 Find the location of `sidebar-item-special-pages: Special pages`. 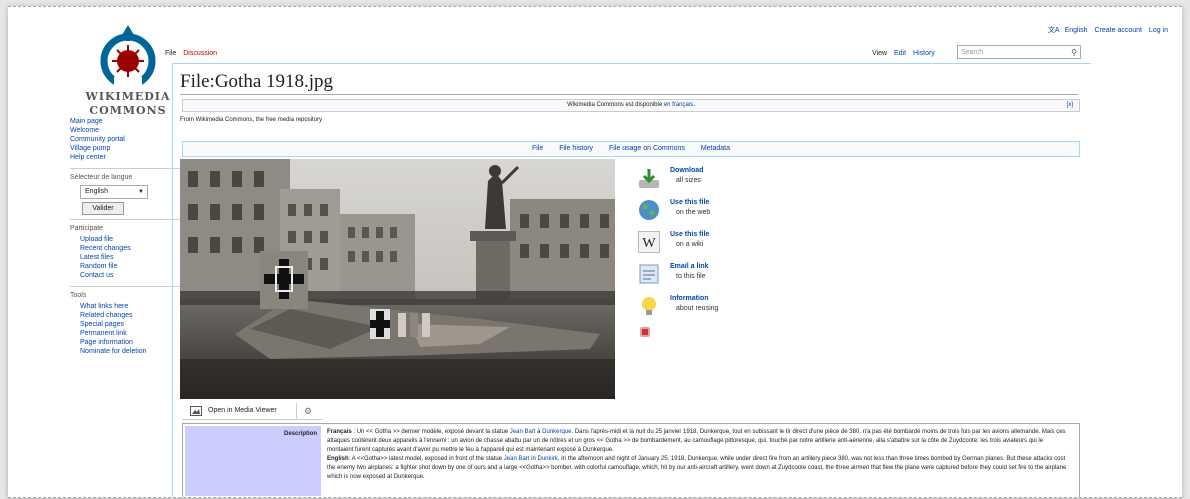

sidebar-item-special-pages: Special pages is located at coordinates (125, 324).